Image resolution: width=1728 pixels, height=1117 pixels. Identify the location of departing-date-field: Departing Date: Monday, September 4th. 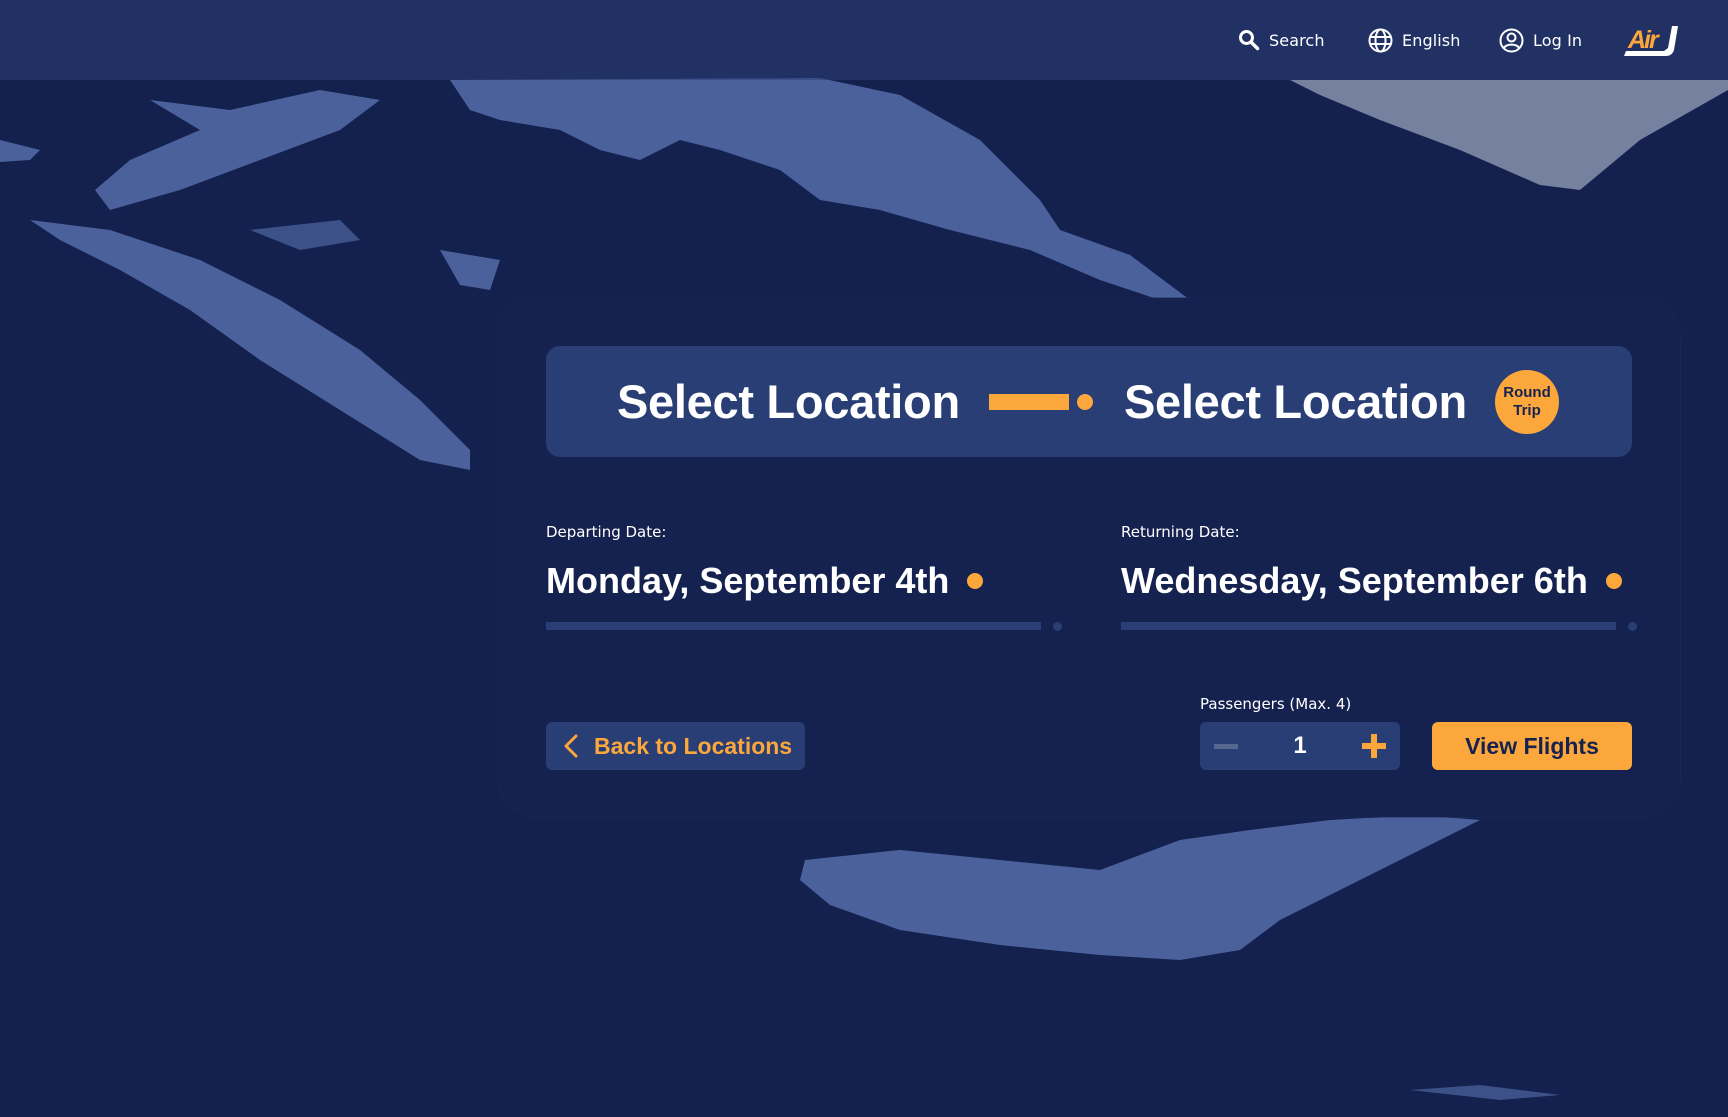
(804, 576).